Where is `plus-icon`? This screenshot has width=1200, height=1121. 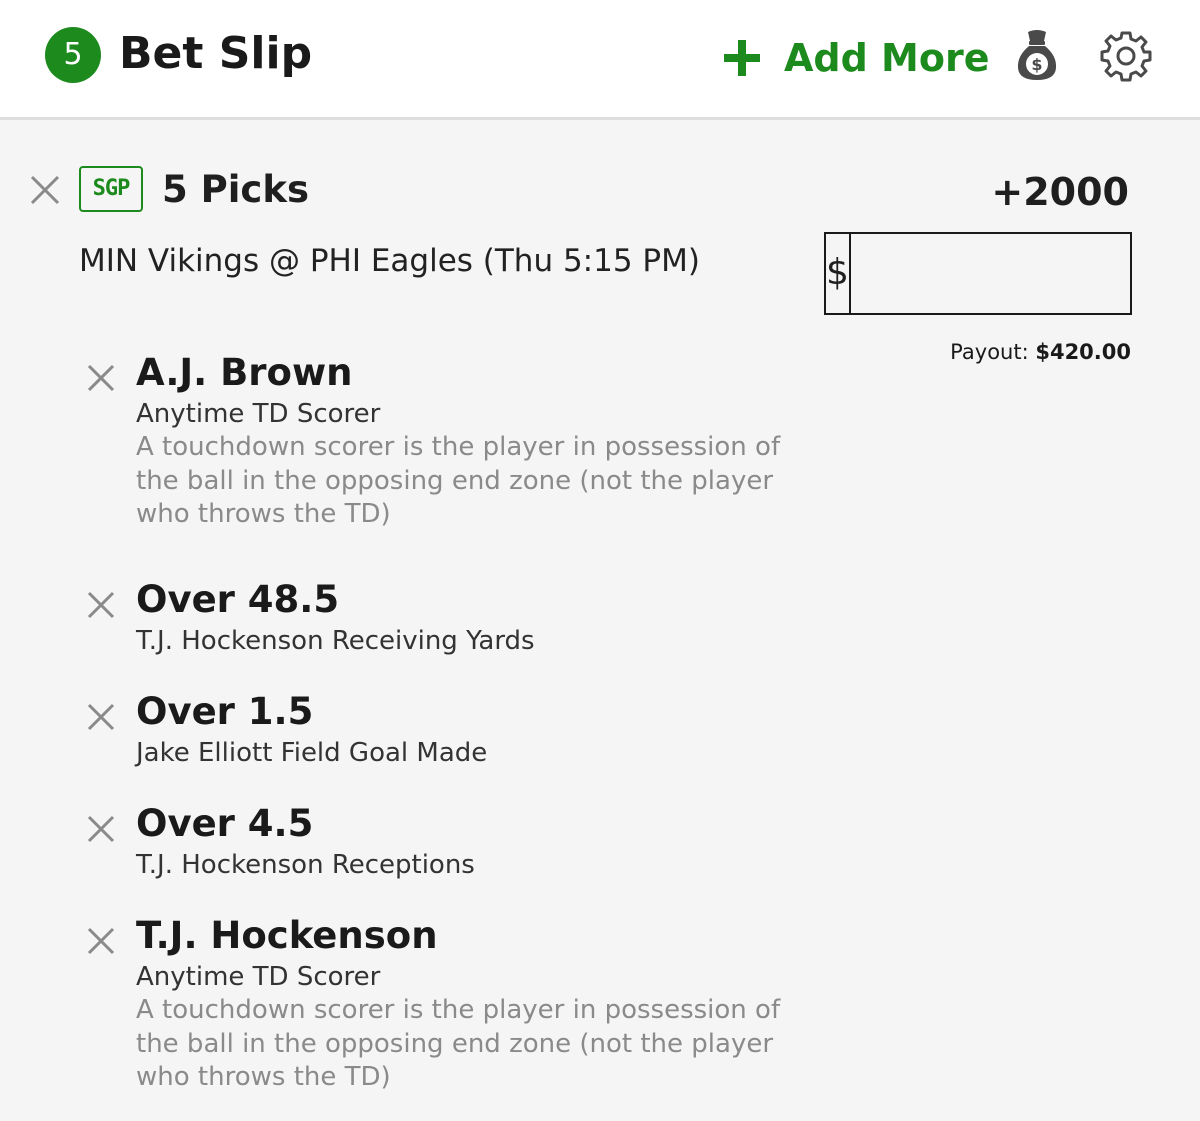 plus-icon is located at coordinates (742, 58).